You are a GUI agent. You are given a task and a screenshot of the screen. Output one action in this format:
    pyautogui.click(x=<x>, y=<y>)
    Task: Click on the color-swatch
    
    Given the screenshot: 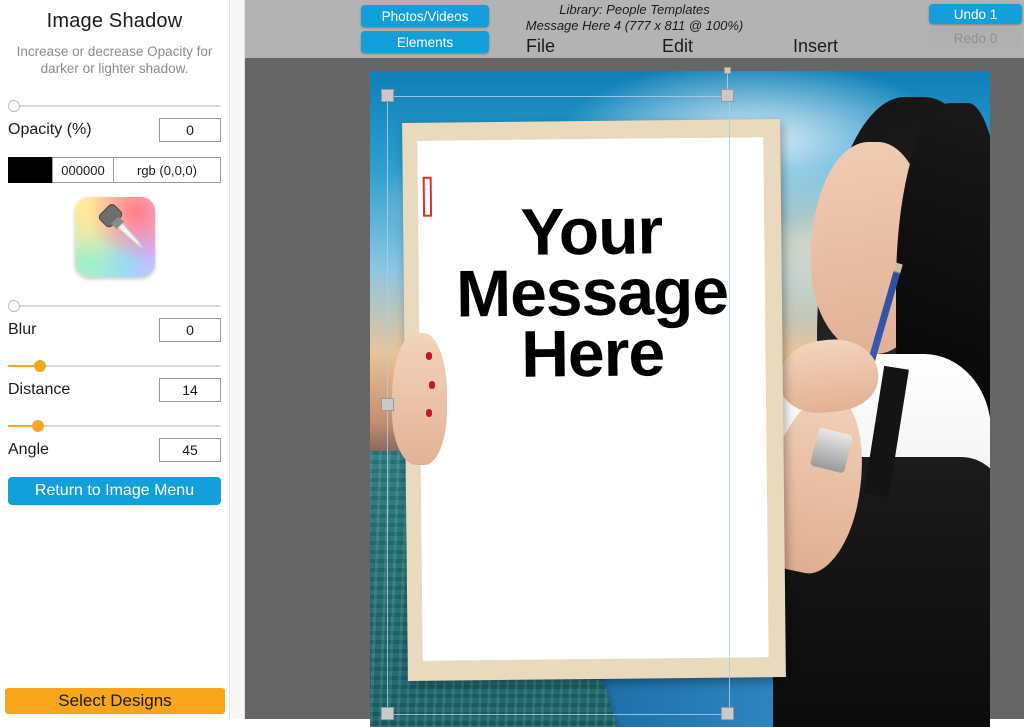 What is the action you would take?
    pyautogui.click(x=30, y=170)
    